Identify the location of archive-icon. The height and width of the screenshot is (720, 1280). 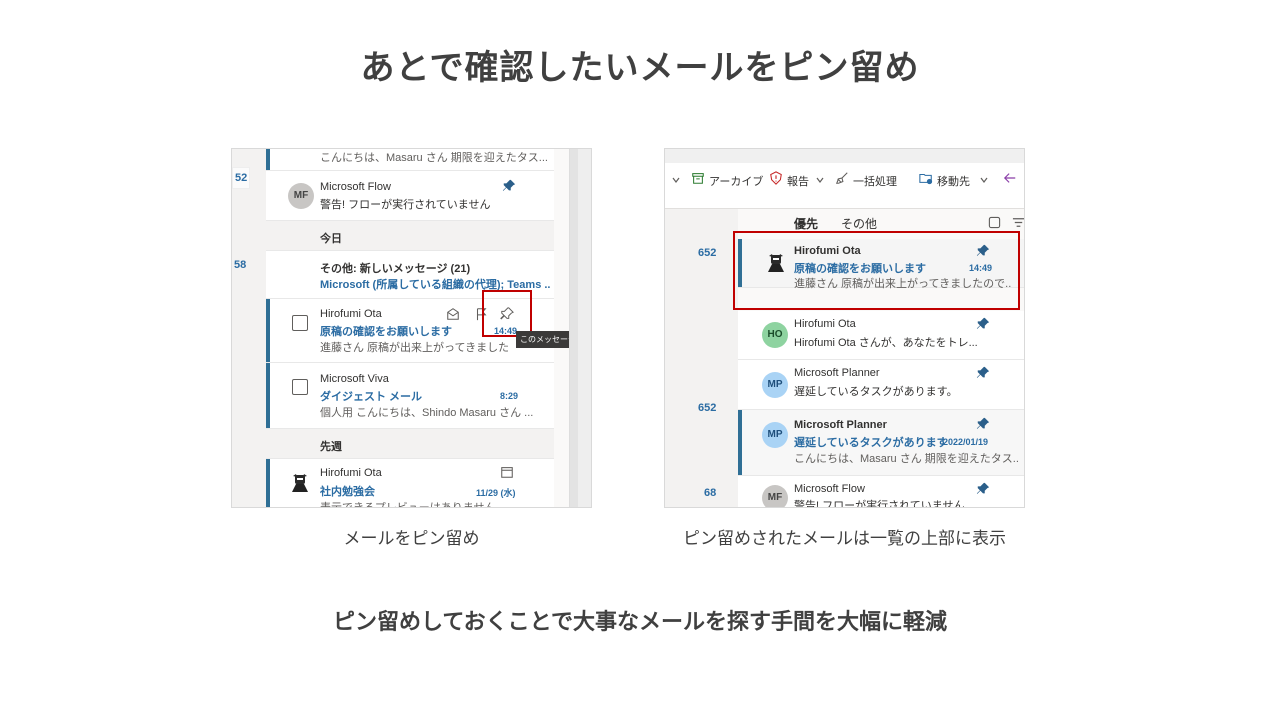
(698, 178).